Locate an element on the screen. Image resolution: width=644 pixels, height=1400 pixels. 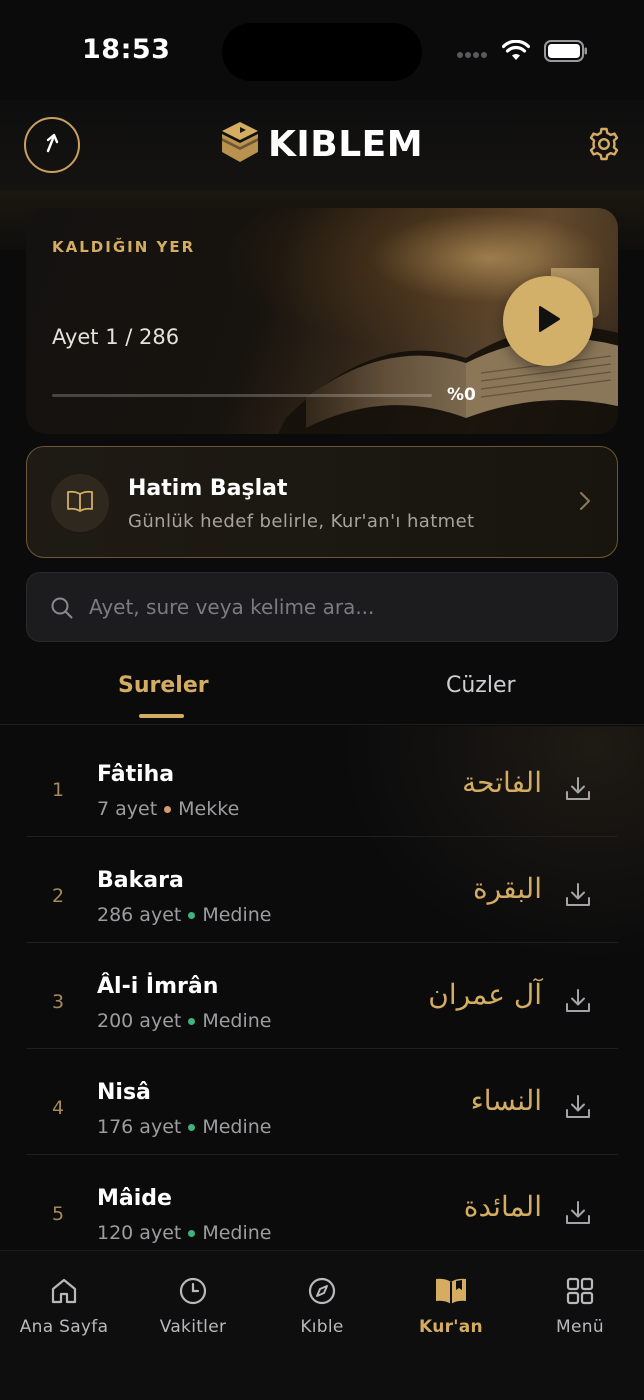
arrow-up-right-icon is located at coordinates (52, 145).